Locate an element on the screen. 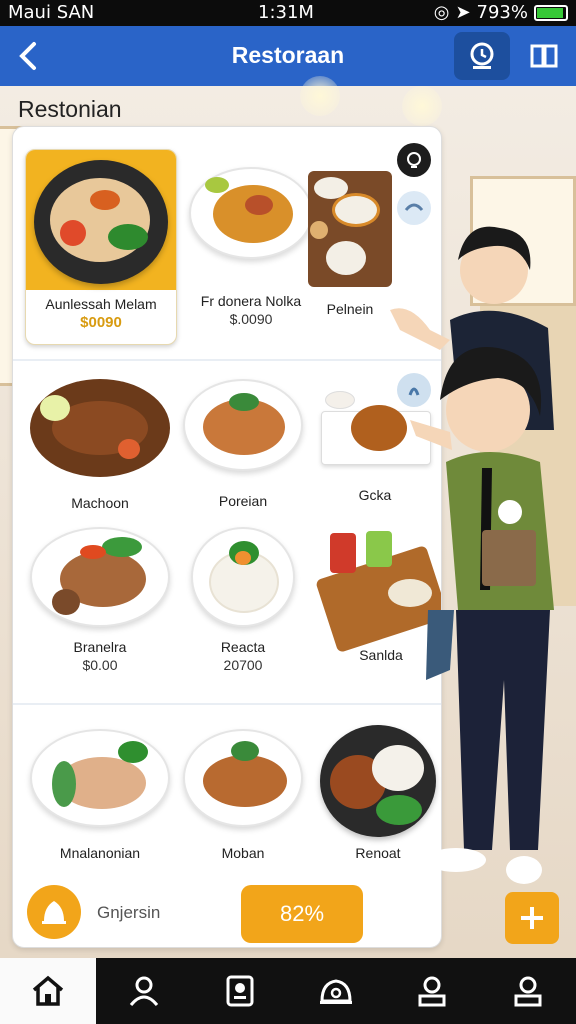 This screenshot has height=1024, width=576. clock-time: 1:31M is located at coordinates (286, 12).